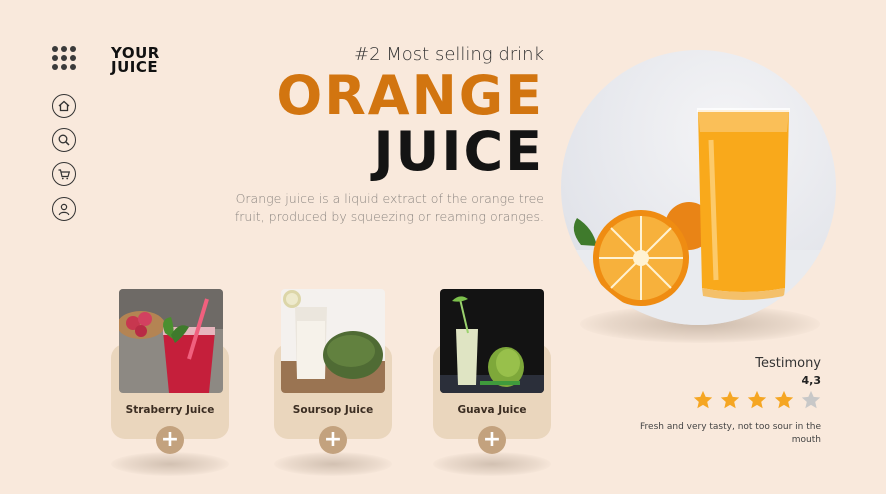 The image size is (886, 494). What do you see at coordinates (135, 67) in the screenshot?
I see `logo-line-2: JUICE` at bounding box center [135, 67].